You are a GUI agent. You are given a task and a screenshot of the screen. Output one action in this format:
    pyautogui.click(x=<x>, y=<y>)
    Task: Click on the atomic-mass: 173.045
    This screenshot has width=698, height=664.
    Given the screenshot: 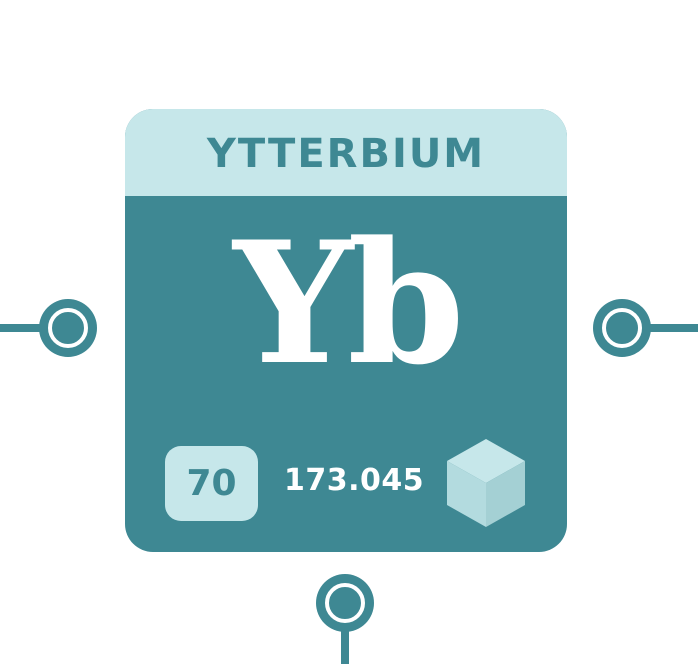 What is the action you would take?
    pyautogui.click(x=354, y=480)
    